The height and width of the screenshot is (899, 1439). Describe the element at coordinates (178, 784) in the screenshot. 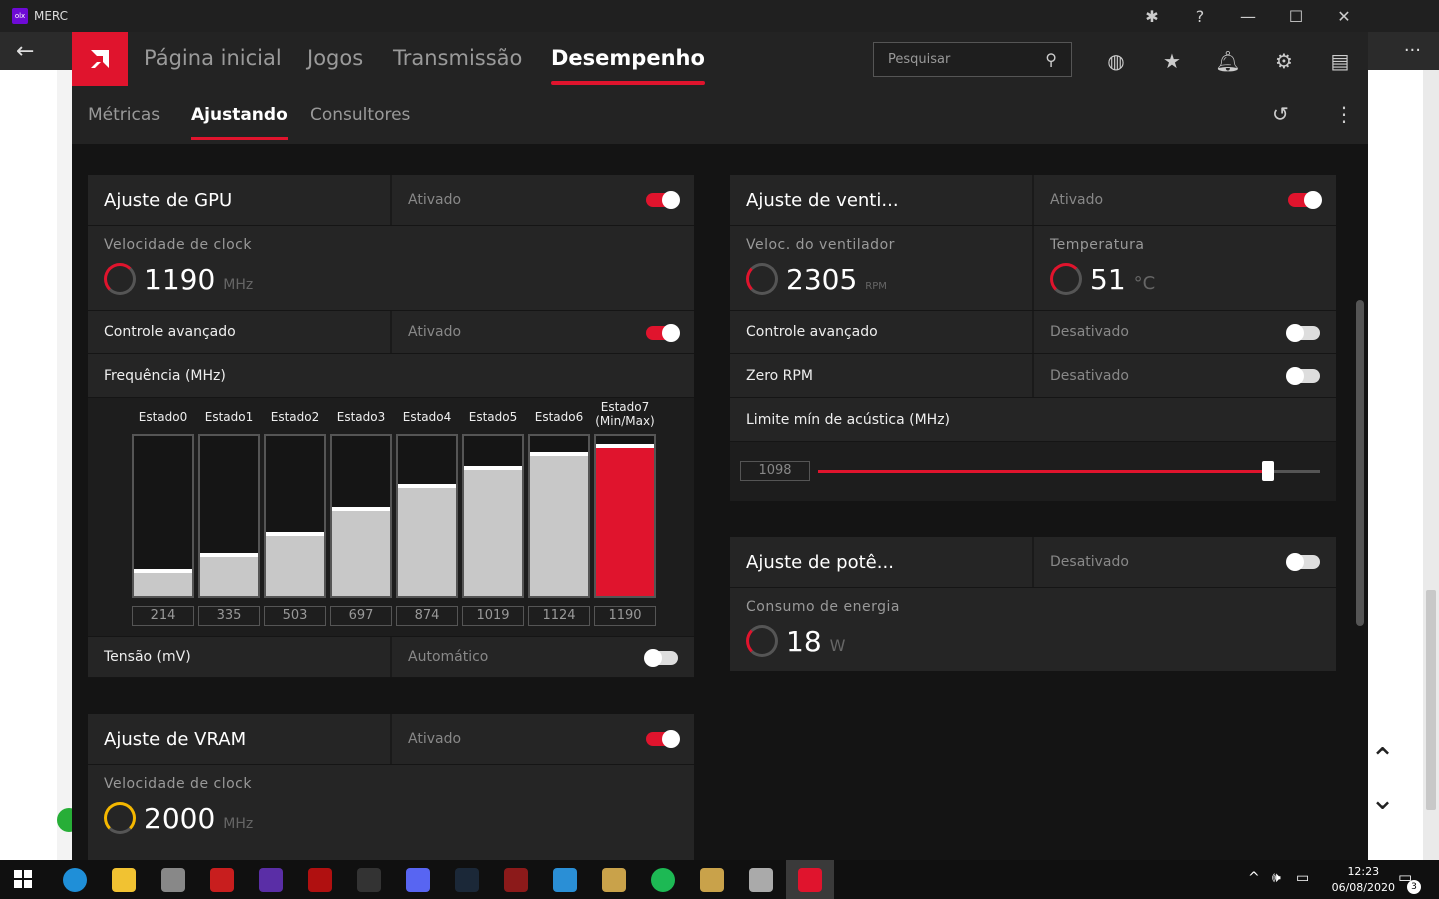

I see `vram-clock-label: Velocidade de clock` at that location.